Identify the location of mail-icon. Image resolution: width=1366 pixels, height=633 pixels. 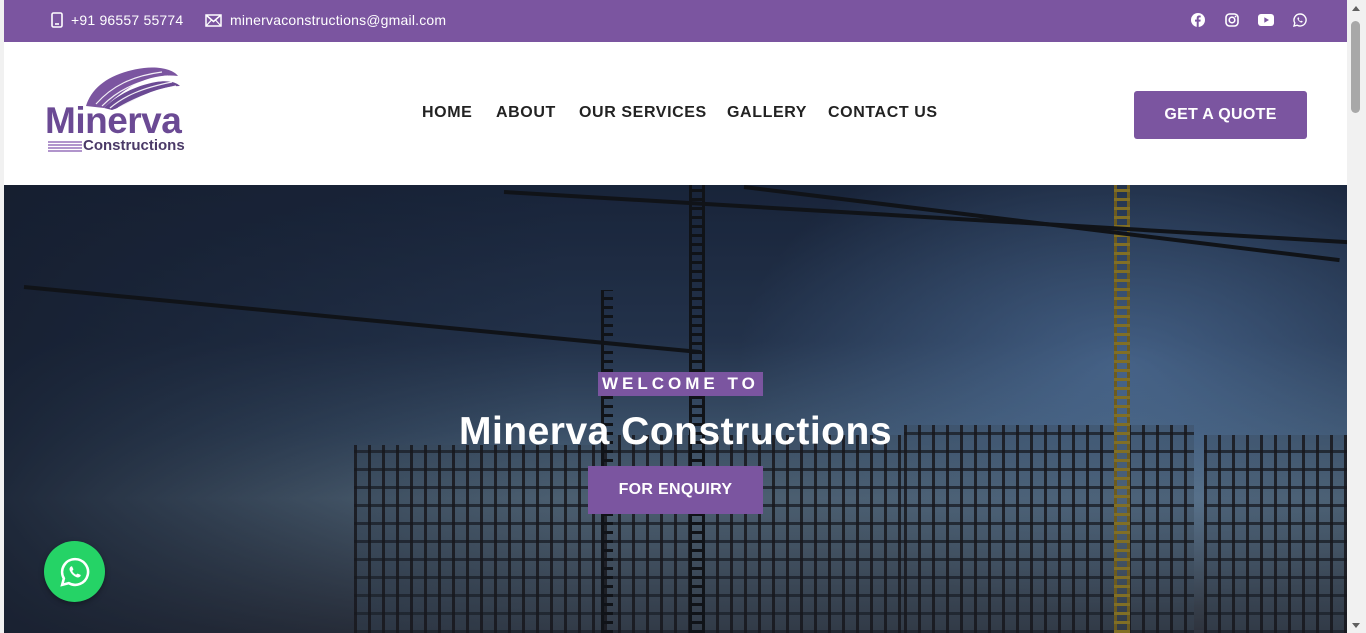
(213, 20).